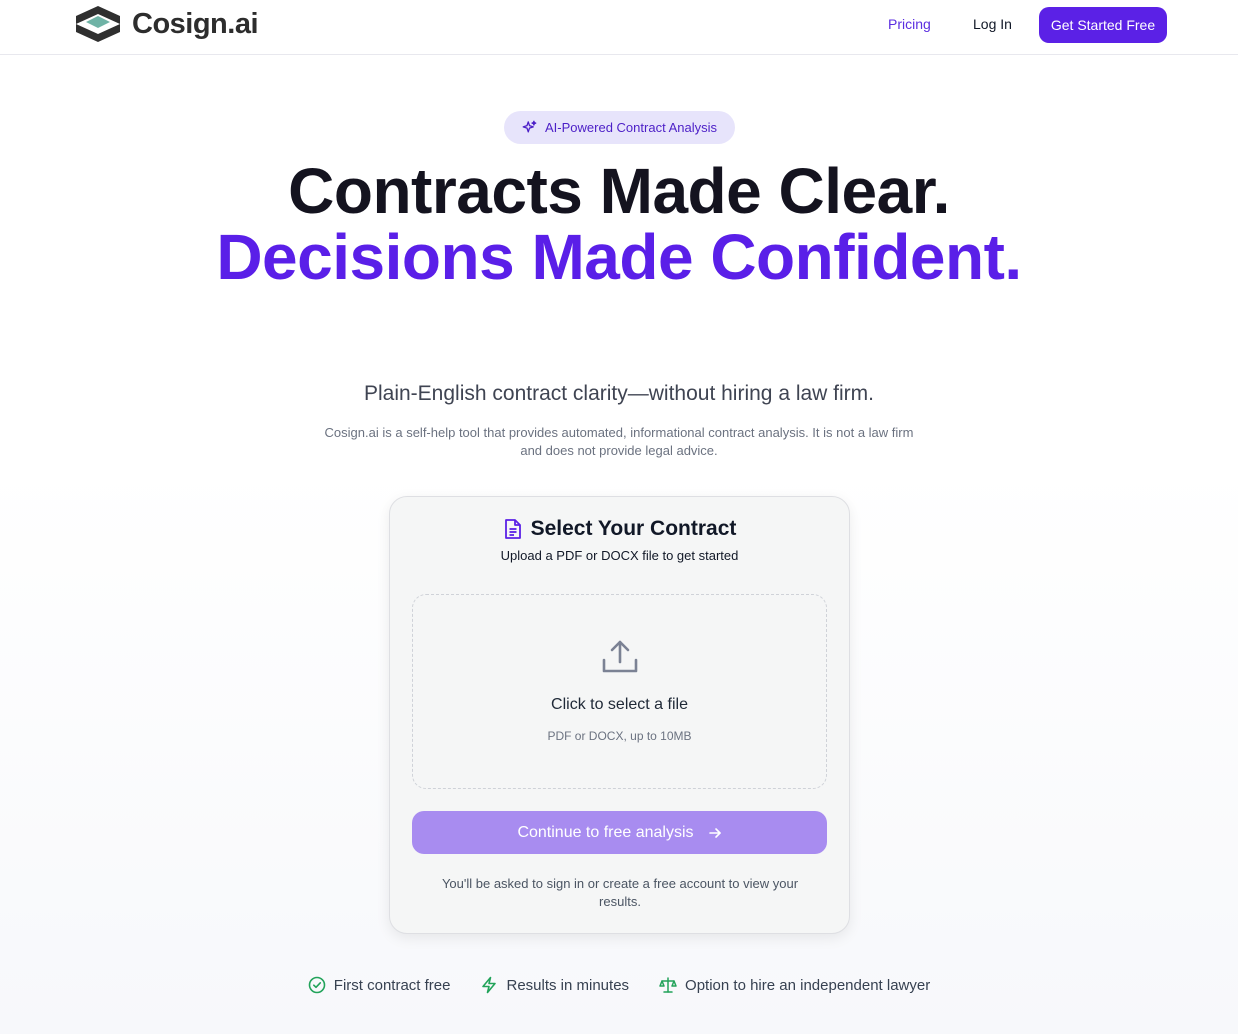  I want to click on lightning-icon, so click(489, 985).